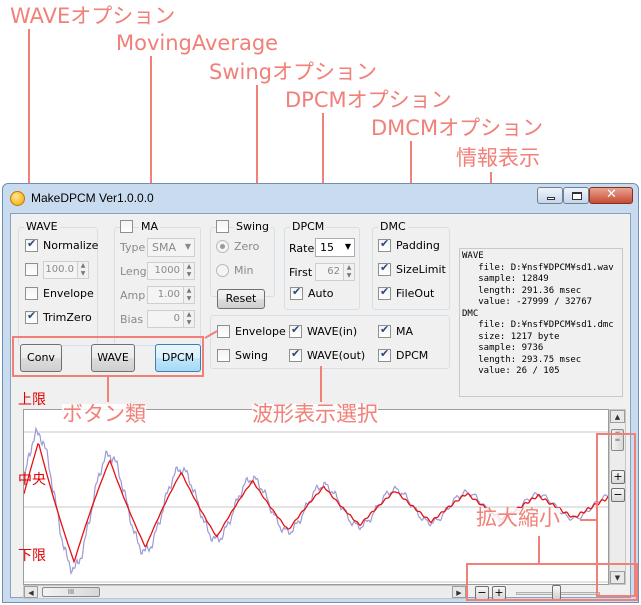  Describe the element at coordinates (32, 480) in the screenshot. I see `center-label: 中央` at that location.